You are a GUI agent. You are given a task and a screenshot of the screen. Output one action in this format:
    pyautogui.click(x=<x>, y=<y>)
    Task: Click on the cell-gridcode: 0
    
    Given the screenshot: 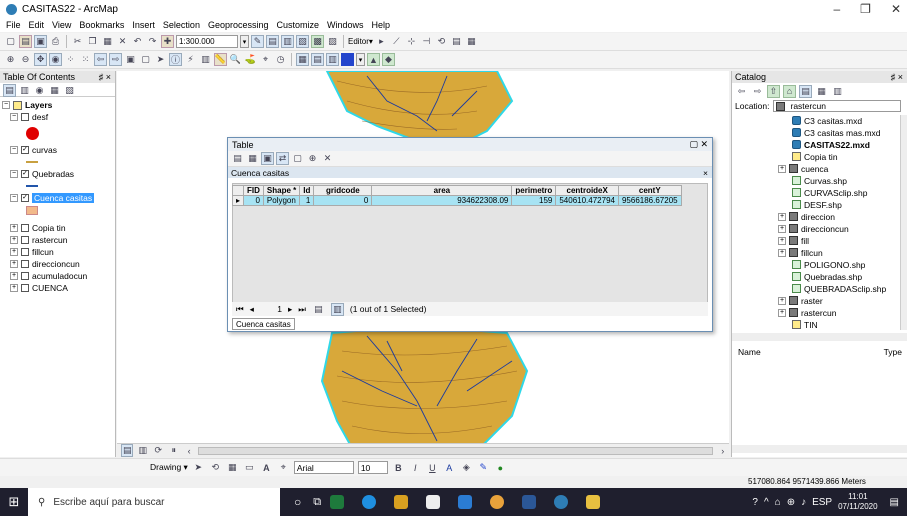 What is the action you would take?
    pyautogui.click(x=343, y=200)
    